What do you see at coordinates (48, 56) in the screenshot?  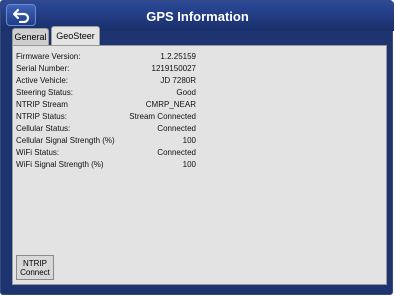 I see `info-label: Firmware Version:` at bounding box center [48, 56].